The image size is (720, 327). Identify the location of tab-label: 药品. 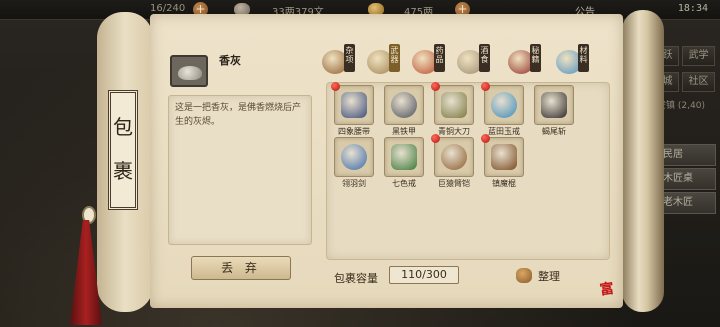
(439, 58).